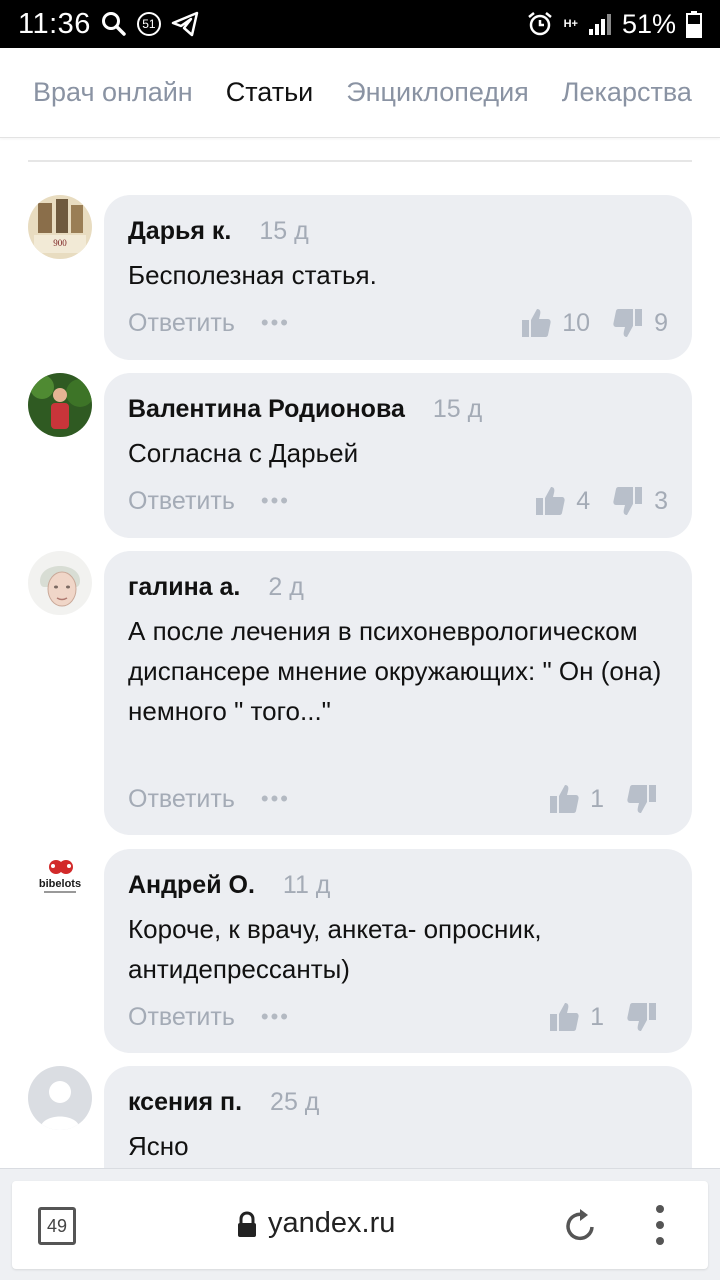  Describe the element at coordinates (540, 24) in the screenshot. I see `alarm-icon` at that location.